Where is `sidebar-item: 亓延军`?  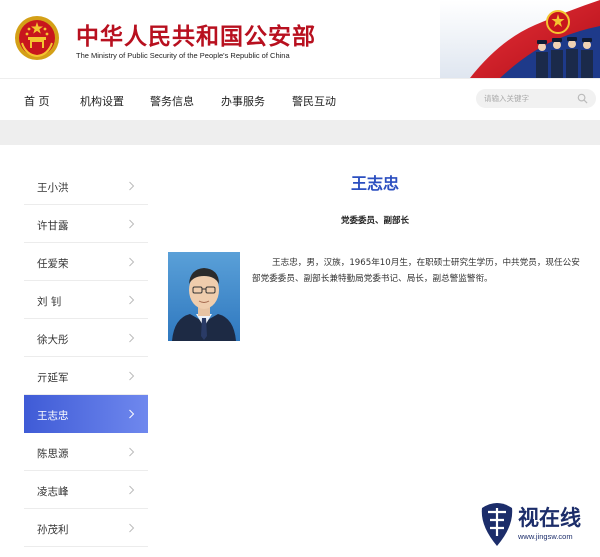
sidebar-item: 亓延军 is located at coordinates (86, 376).